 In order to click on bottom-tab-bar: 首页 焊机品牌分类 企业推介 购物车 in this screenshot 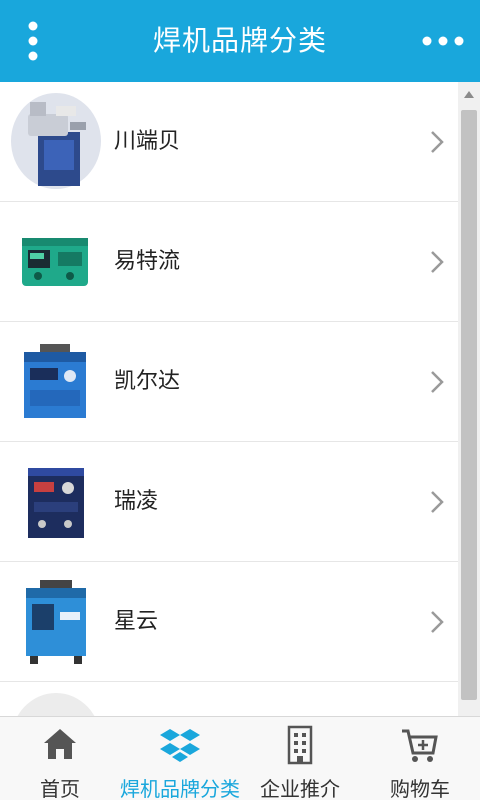, I will do `click(240, 758)`.